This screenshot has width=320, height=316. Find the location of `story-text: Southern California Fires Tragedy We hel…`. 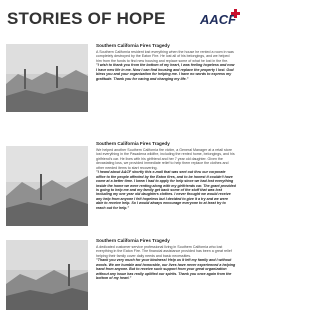

story-text: Southern California Fires Tragedy We hel… is located at coordinates (166, 175).